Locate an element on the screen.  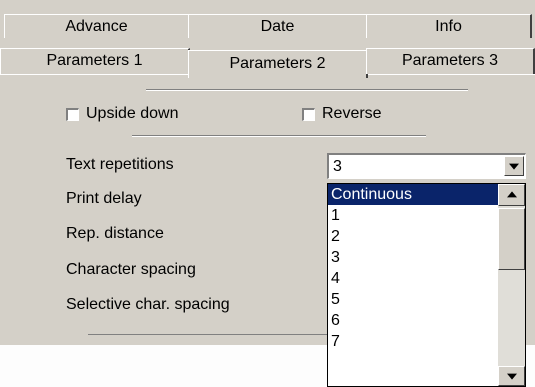
reverse-label: Reverse is located at coordinates (352, 113).